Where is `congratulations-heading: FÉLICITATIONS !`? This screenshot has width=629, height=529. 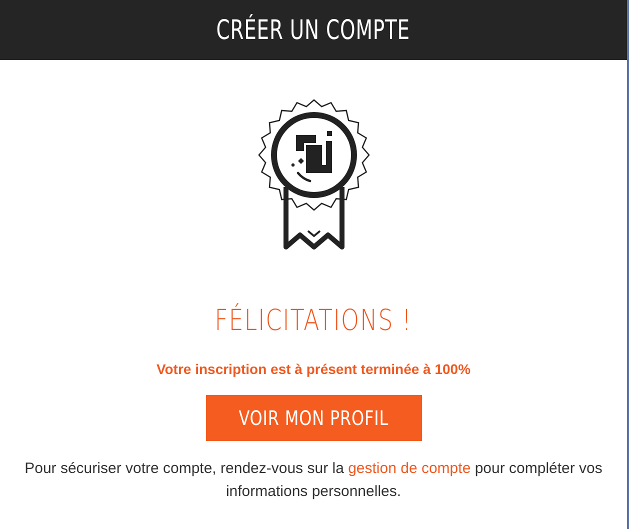 congratulations-heading: FÉLICITATIONS ! is located at coordinates (313, 320).